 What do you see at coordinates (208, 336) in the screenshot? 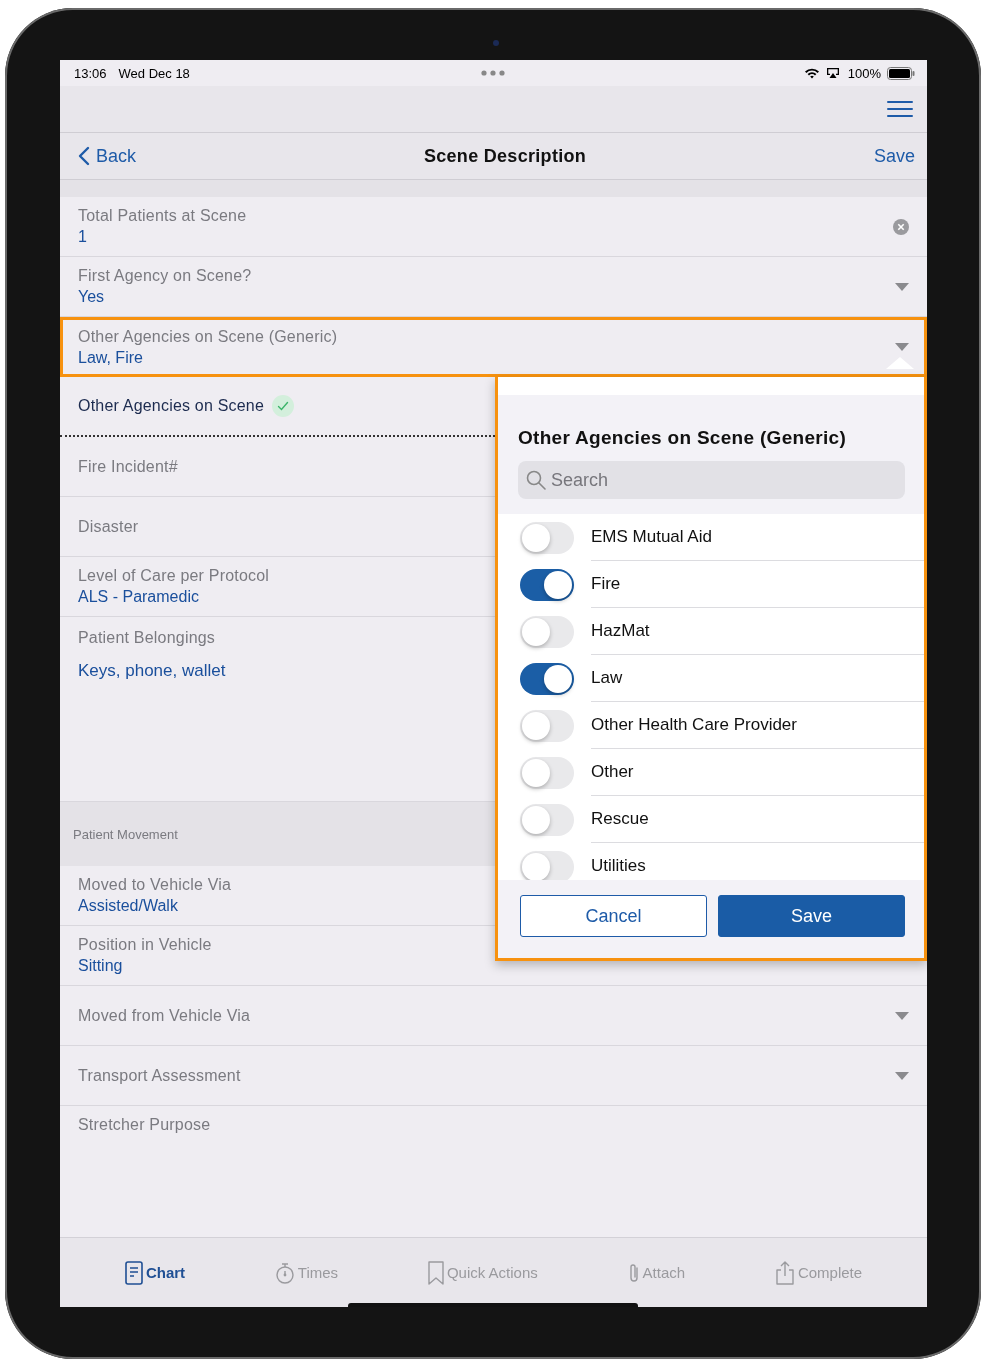
I see `field-label: Other Agencies on Scene (Generic)` at bounding box center [208, 336].